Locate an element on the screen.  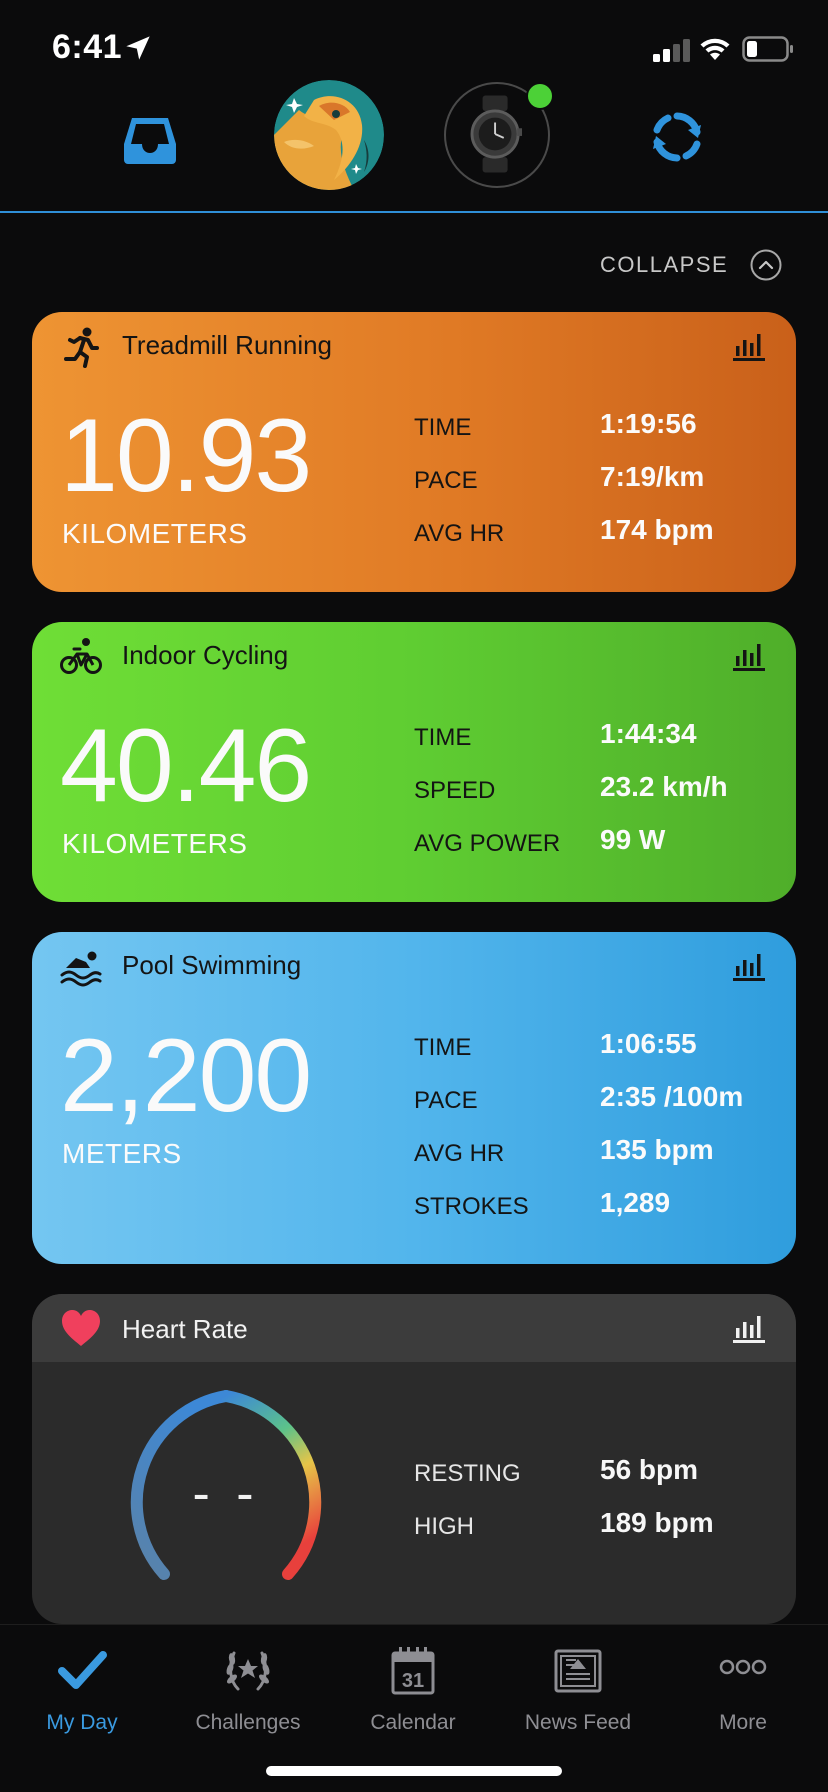
metric-value: 174 bpm is located at coordinates (657, 529).